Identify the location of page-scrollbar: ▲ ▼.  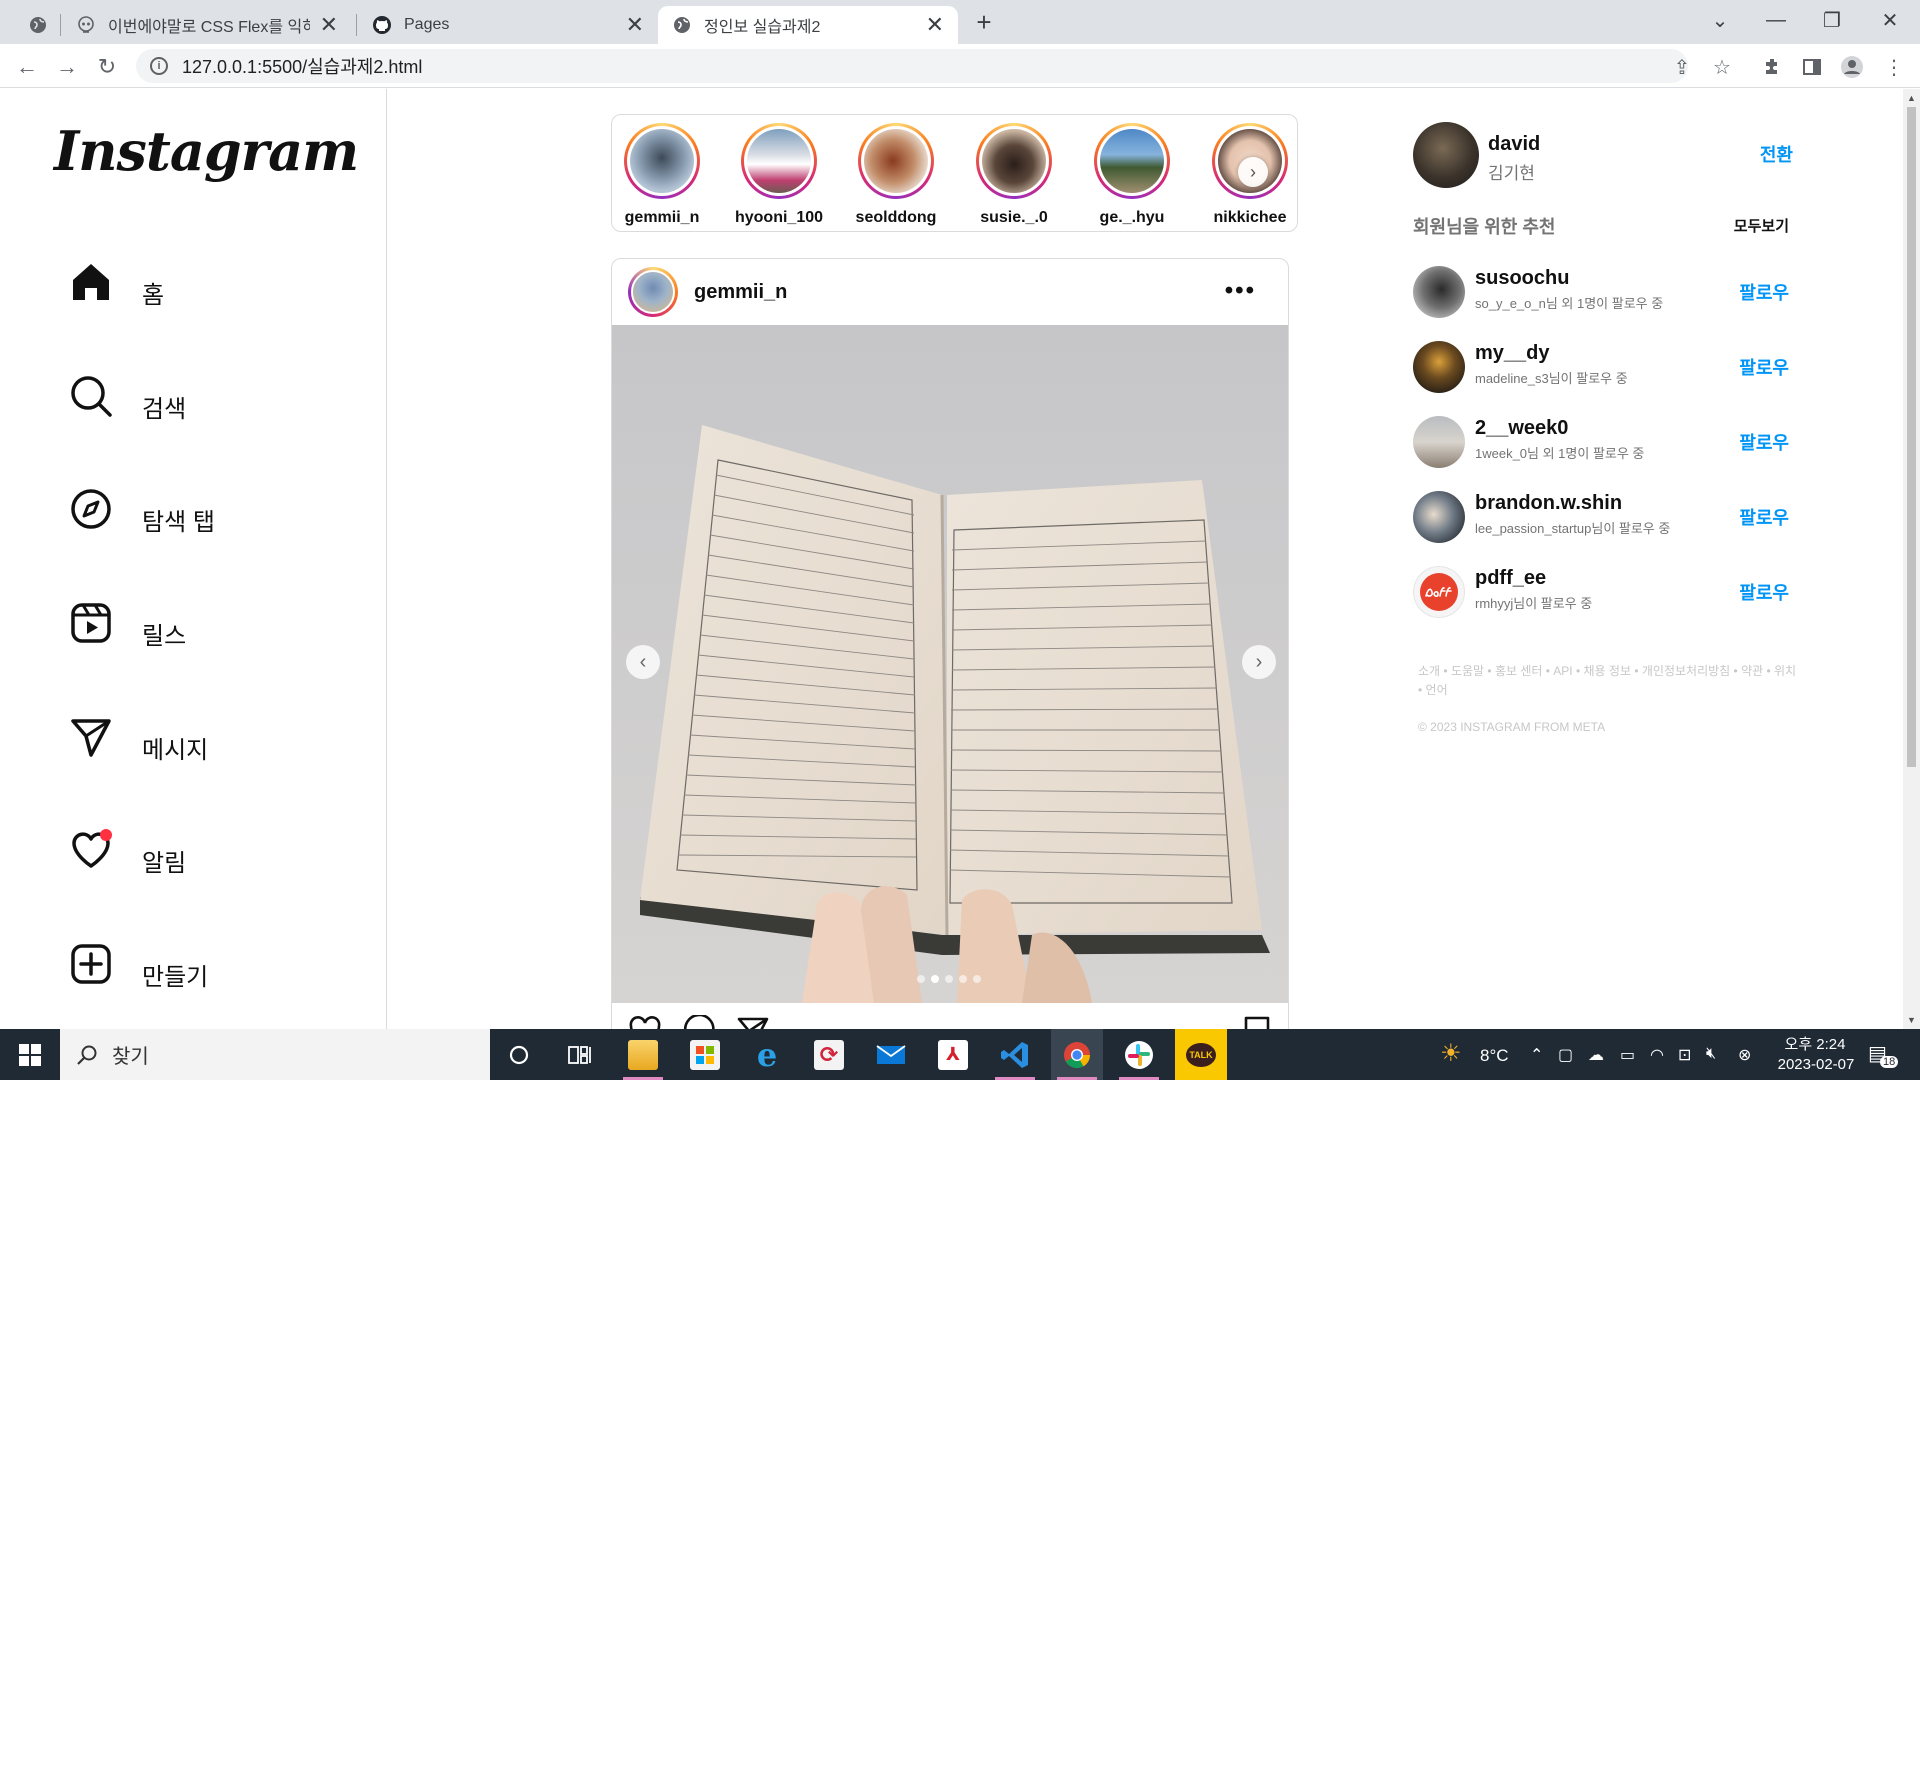
(1911, 559).